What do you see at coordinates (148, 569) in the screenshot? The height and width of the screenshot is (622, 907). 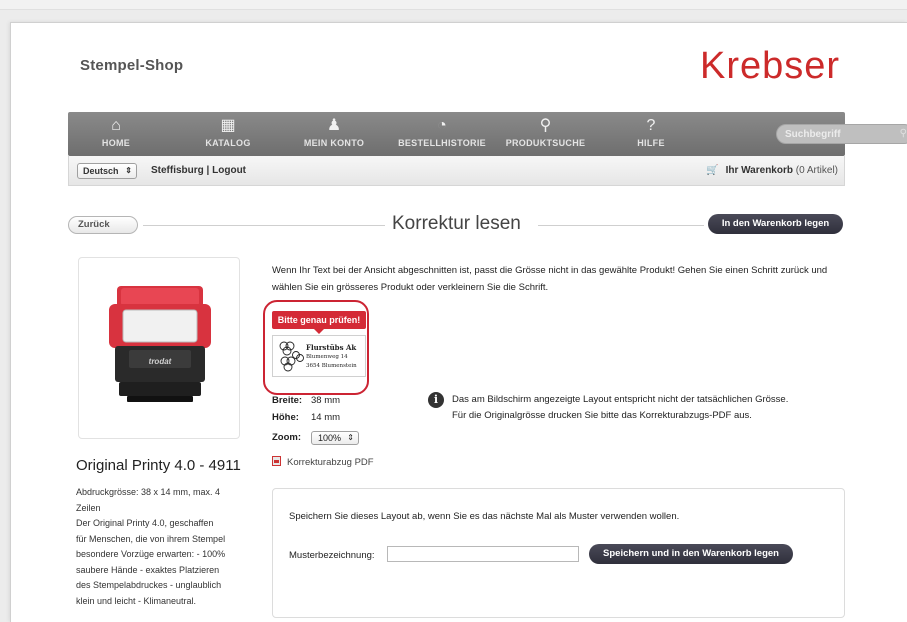 I see `product-desc-line: saubere Hände - exaktes Platzieren` at bounding box center [148, 569].